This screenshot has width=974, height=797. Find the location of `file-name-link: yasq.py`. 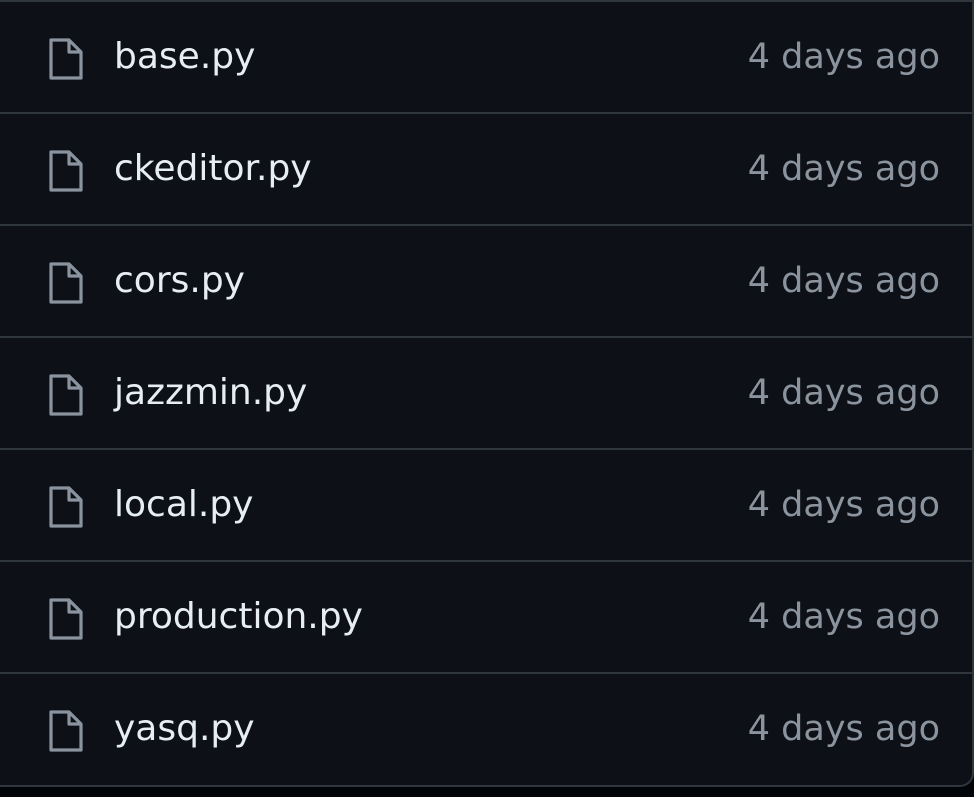

file-name-link: yasq.py is located at coordinates (184, 729).